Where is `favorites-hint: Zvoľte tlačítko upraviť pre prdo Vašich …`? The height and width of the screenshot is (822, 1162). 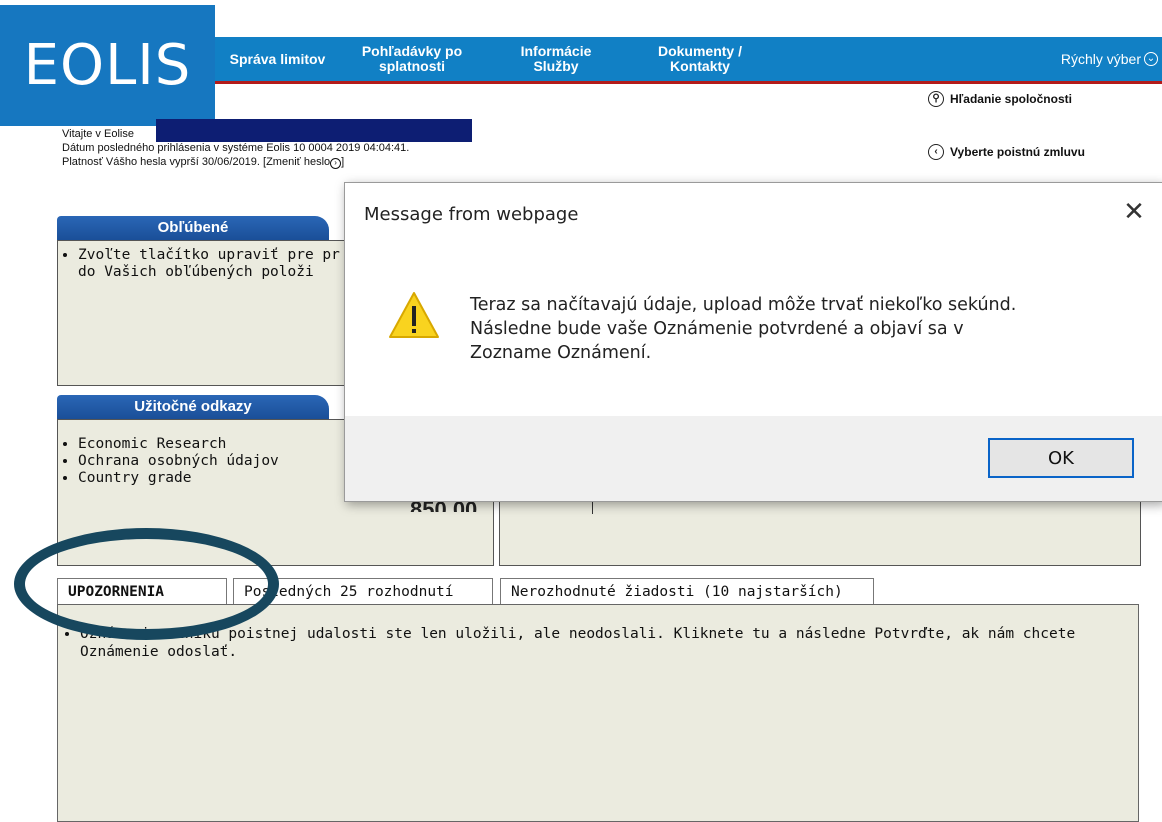
favorites-hint: Zvoľte tlačítko upraviť pre prdo Vašich … is located at coordinates (213, 264).